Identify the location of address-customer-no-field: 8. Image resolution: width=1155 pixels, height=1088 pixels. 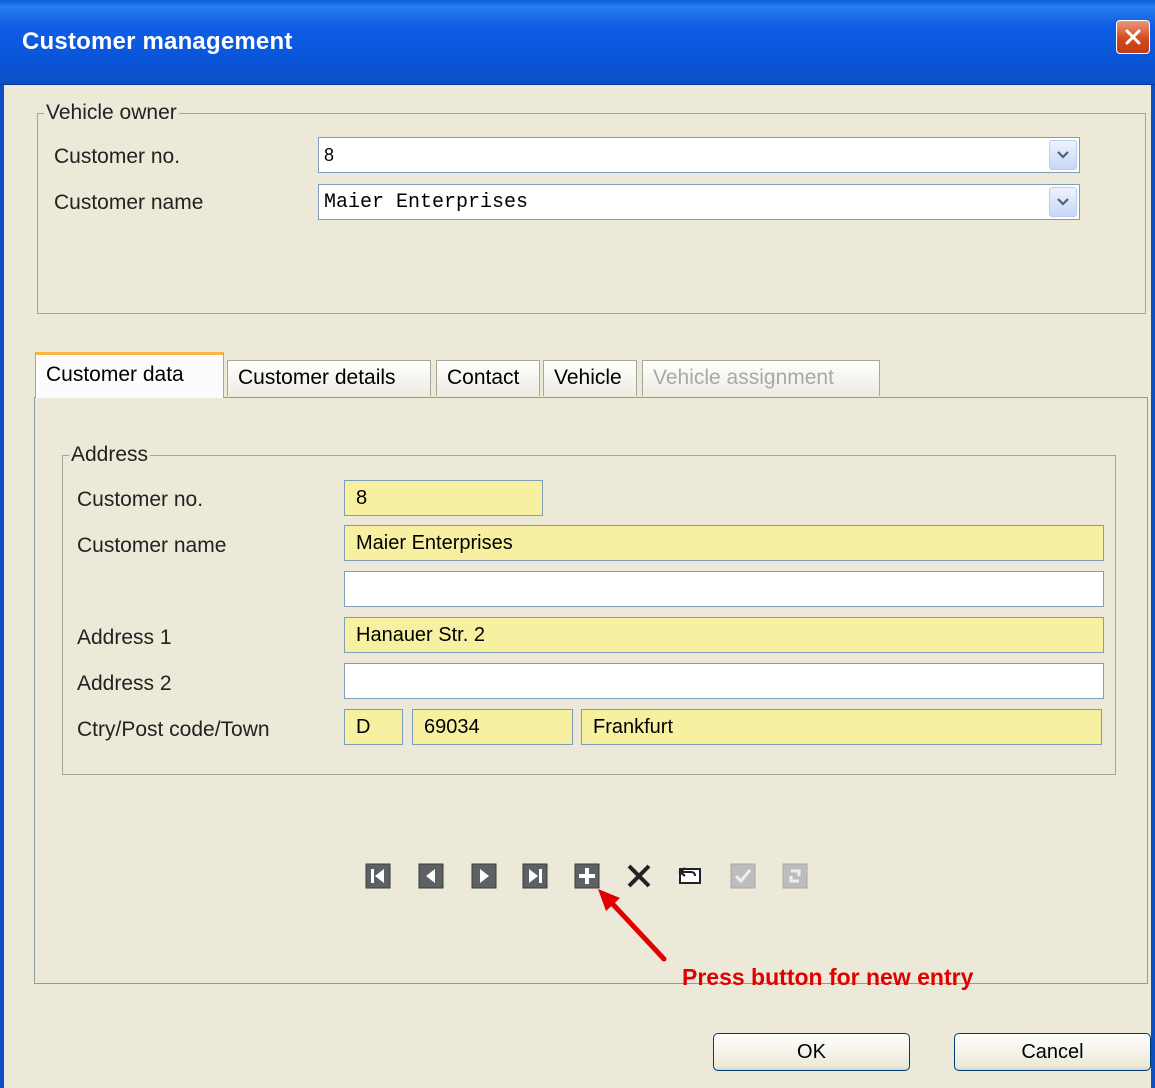
(443, 498).